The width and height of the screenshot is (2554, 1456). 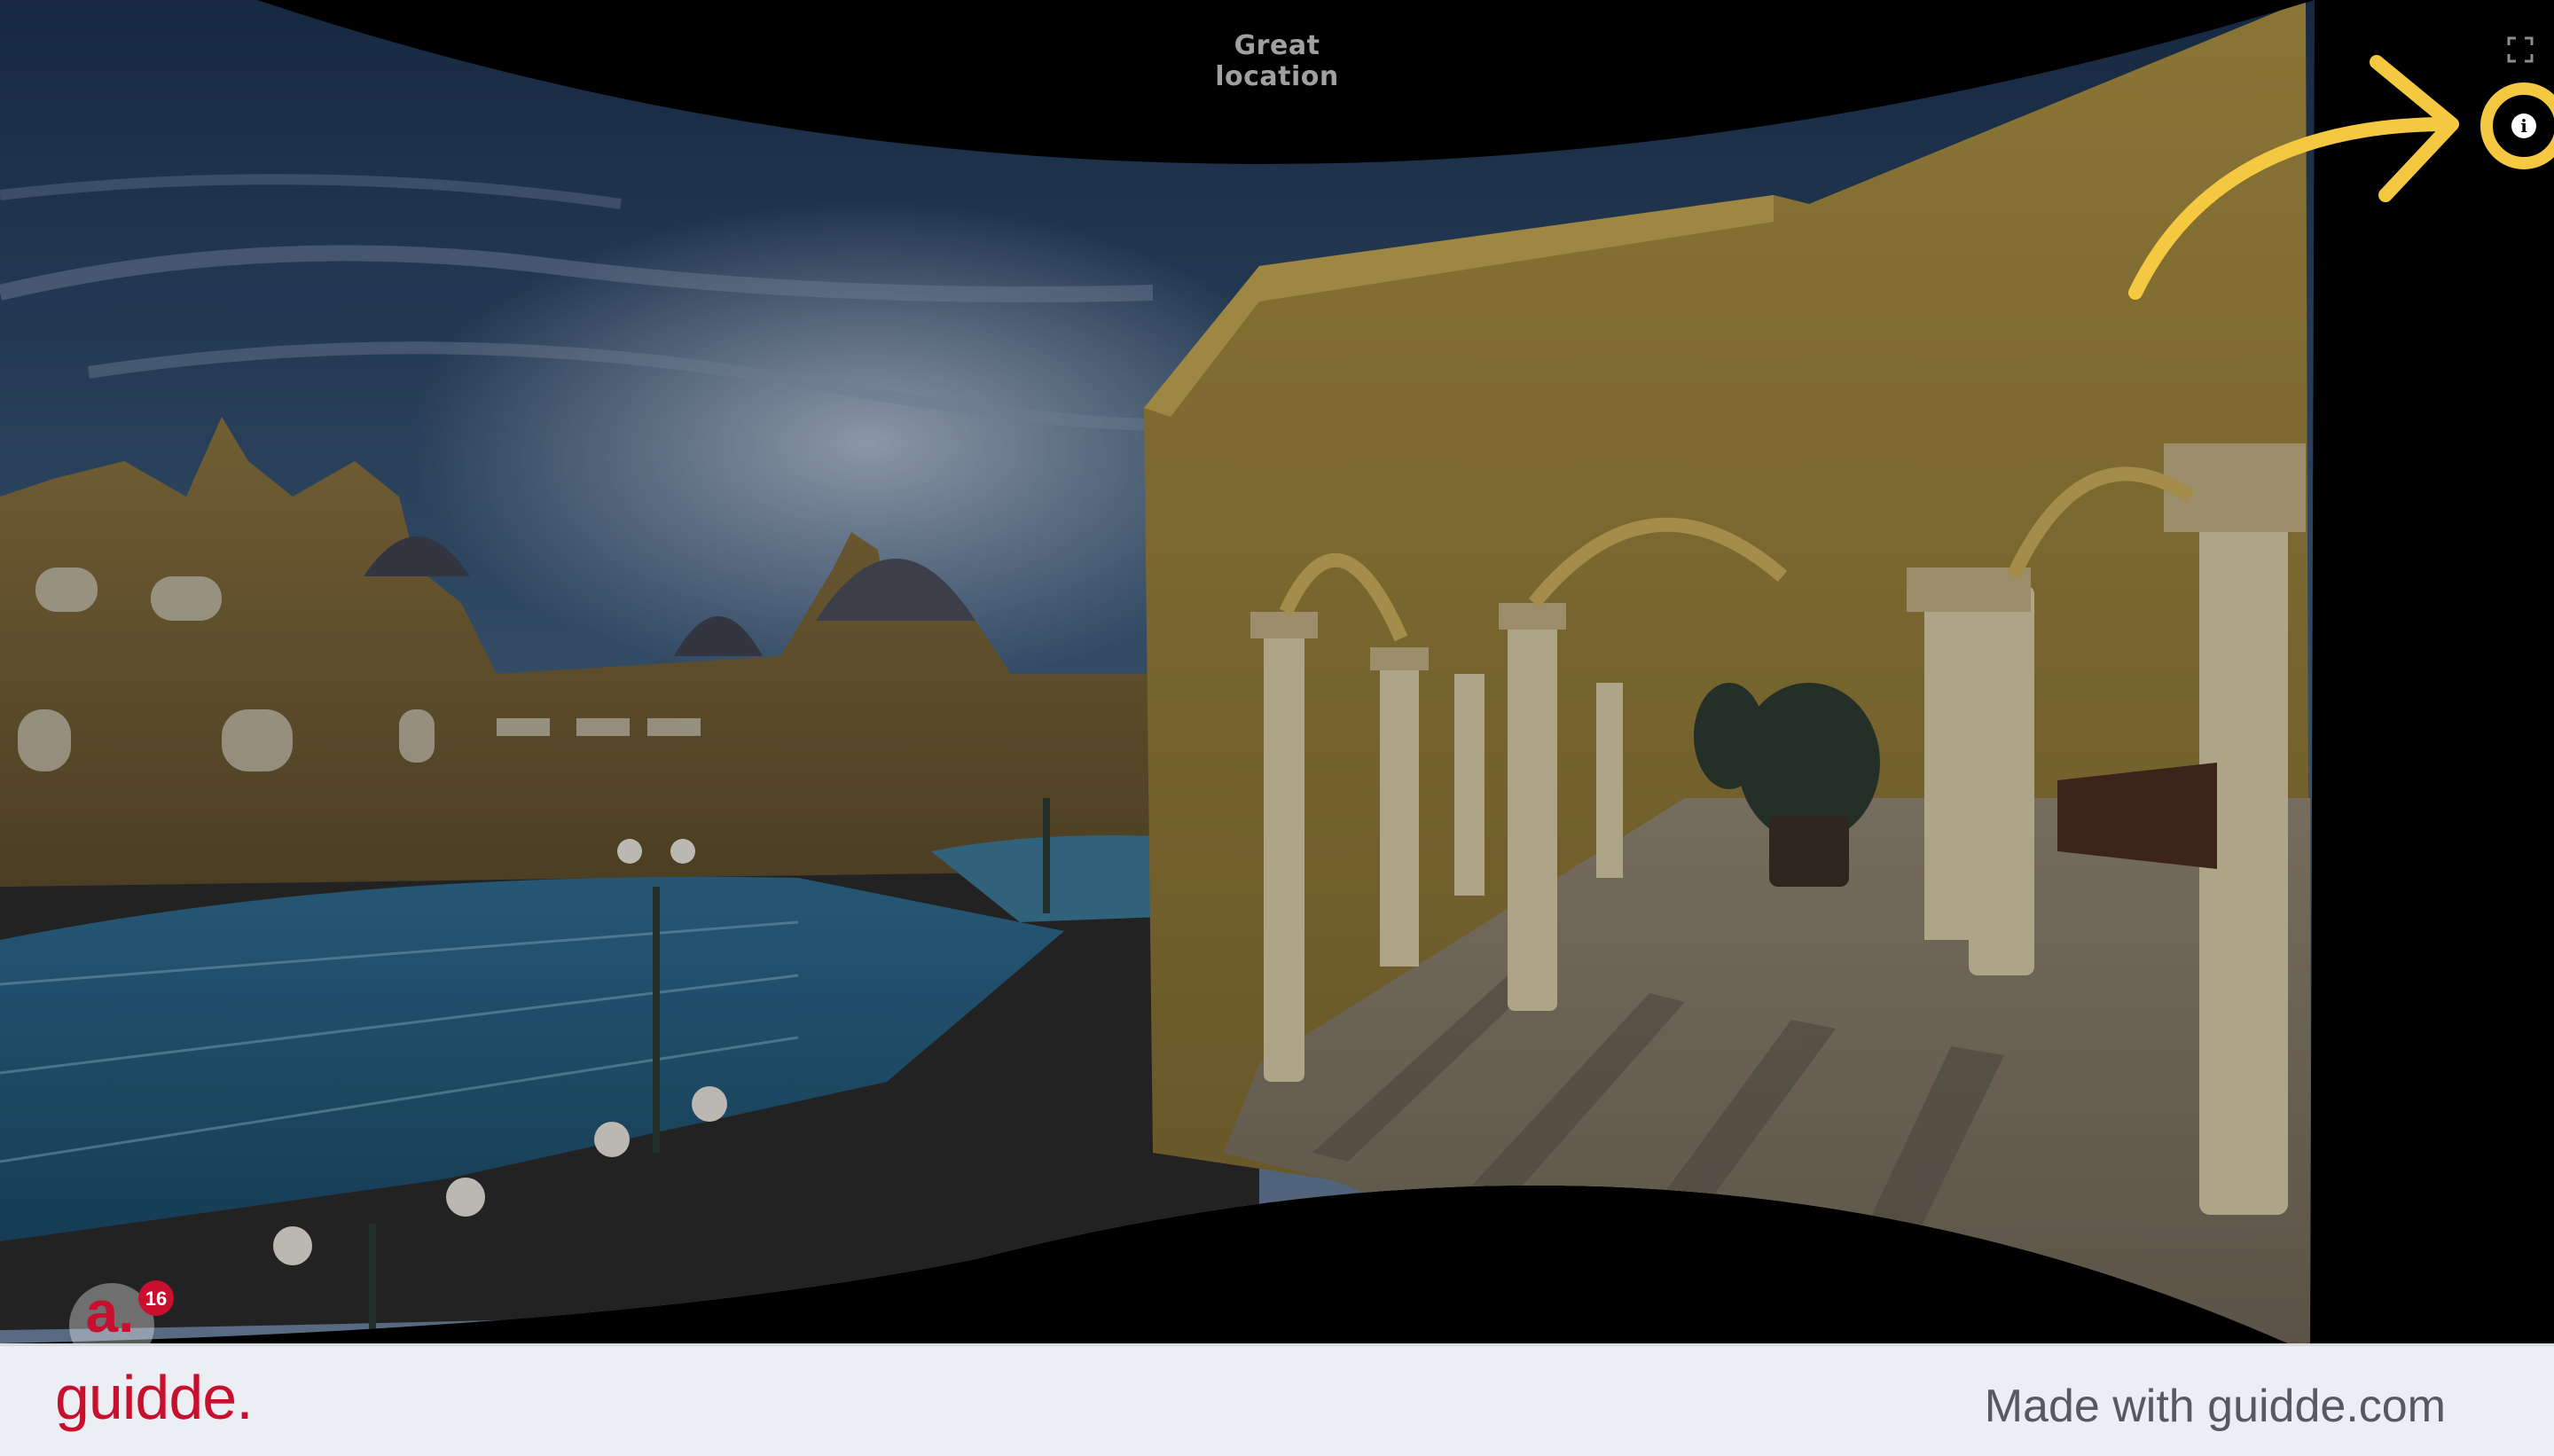 I want to click on footer-bar: guidde. Made with guidde.com, so click(x=1277, y=1399).